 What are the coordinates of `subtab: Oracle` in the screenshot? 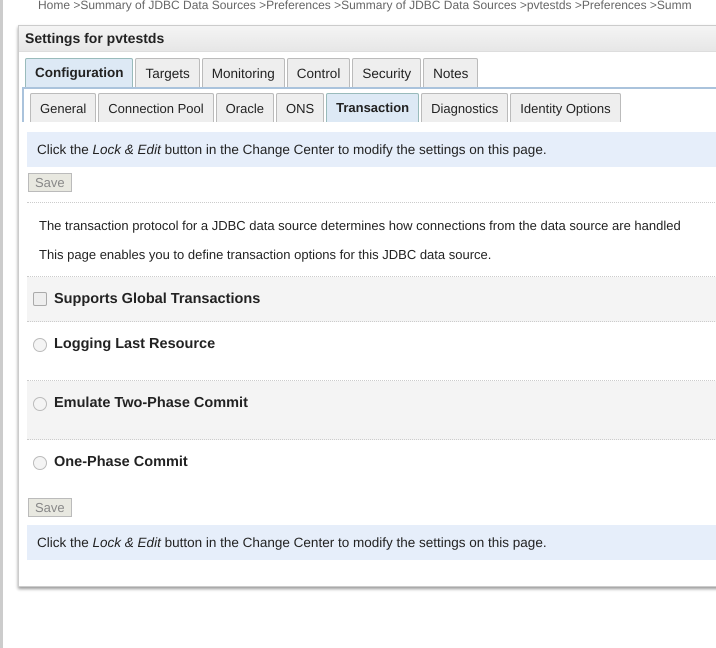 It's located at (245, 107).